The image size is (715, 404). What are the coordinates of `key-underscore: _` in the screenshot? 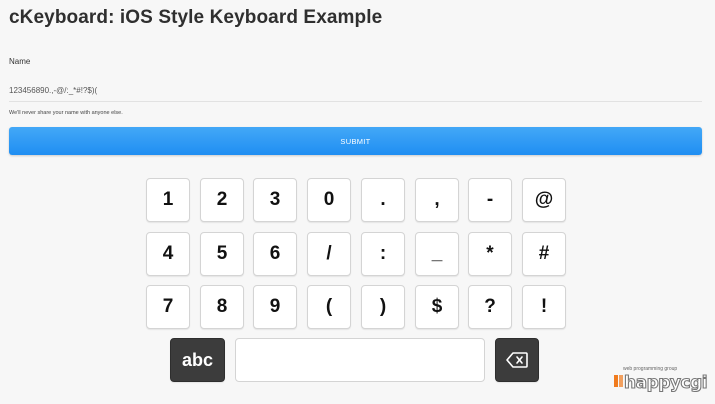 It's located at (437, 254).